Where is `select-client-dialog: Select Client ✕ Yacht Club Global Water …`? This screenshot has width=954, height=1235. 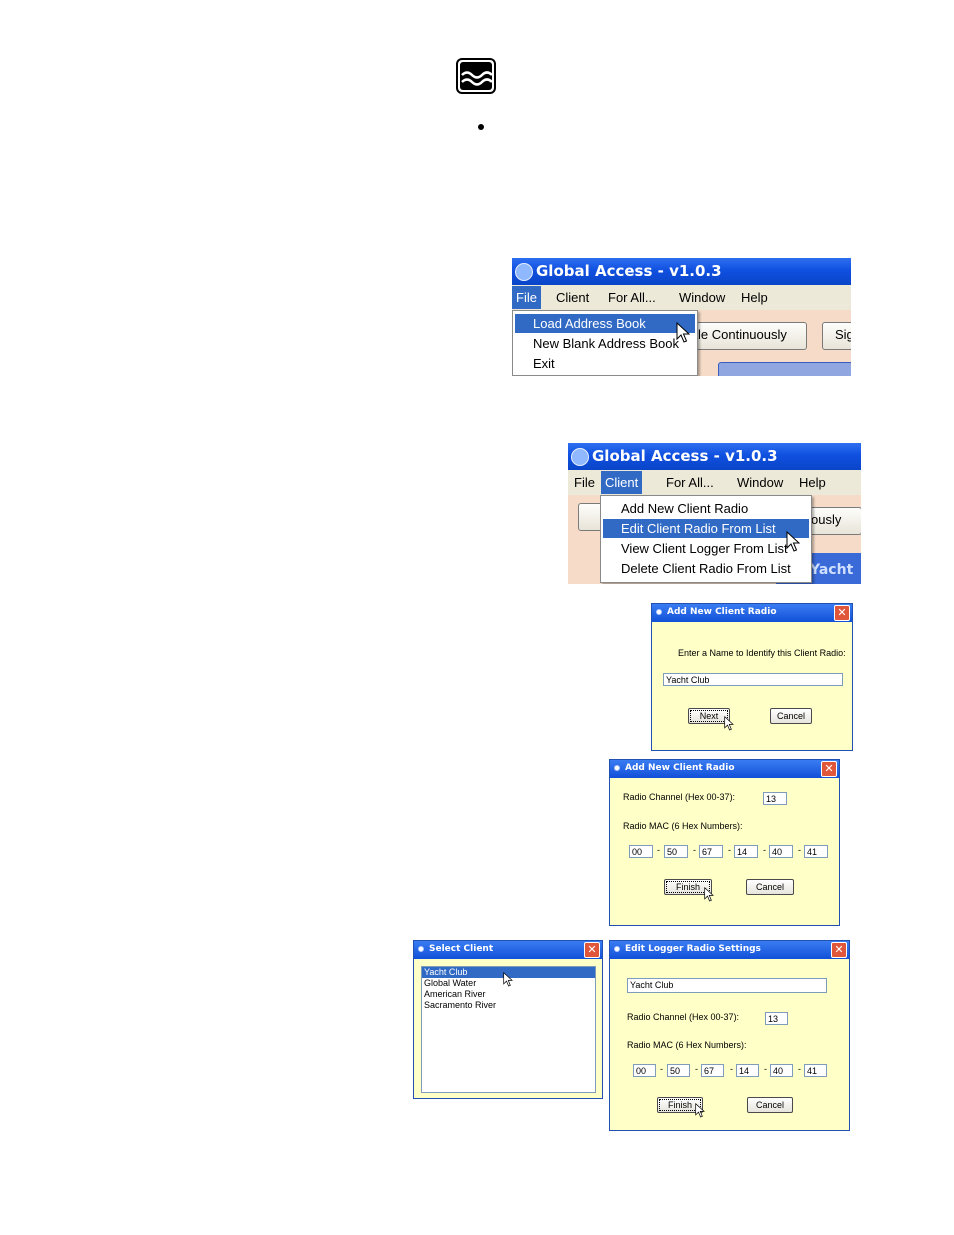 select-client-dialog: Select Client ✕ Yacht Club Global Water … is located at coordinates (508, 1019).